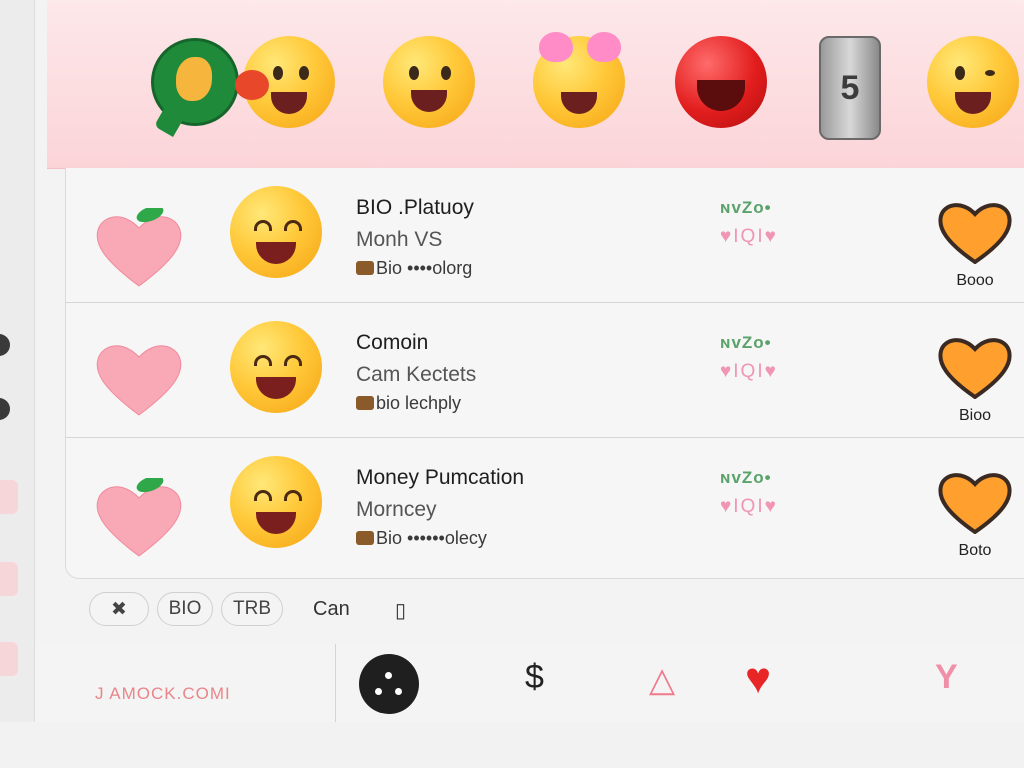  What do you see at coordinates (973, 82) in the screenshot?
I see `winking-smile-emoji` at bounding box center [973, 82].